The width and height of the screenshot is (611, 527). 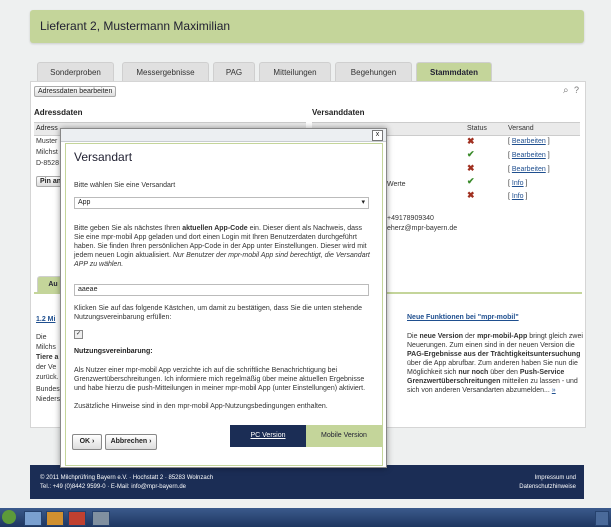 What do you see at coordinates (88, 289) in the screenshot?
I see `app-code-value: aaeae` at bounding box center [88, 289].